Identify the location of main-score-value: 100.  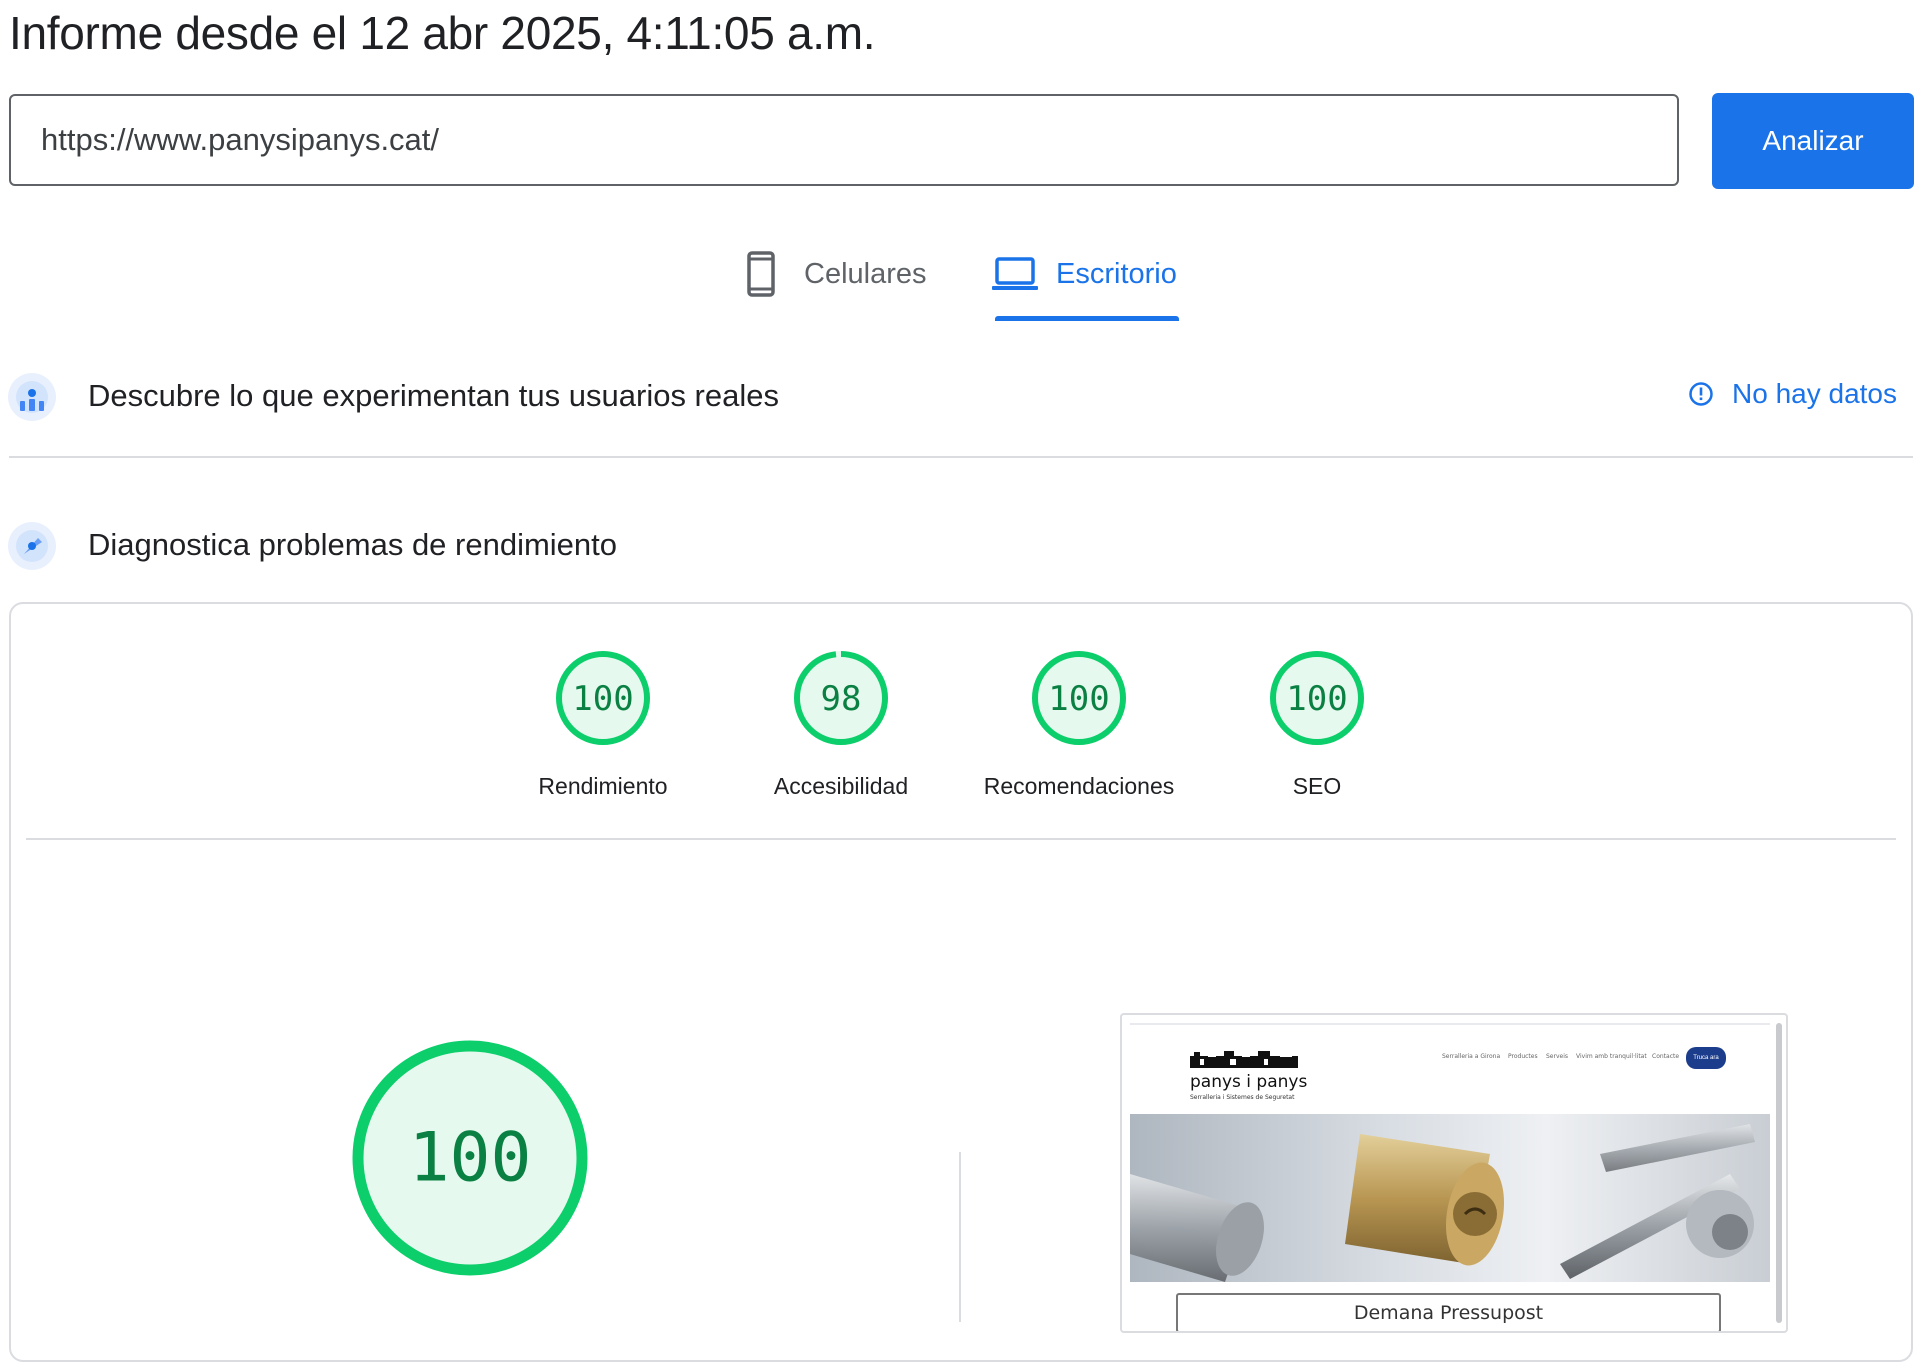
(470, 1158).